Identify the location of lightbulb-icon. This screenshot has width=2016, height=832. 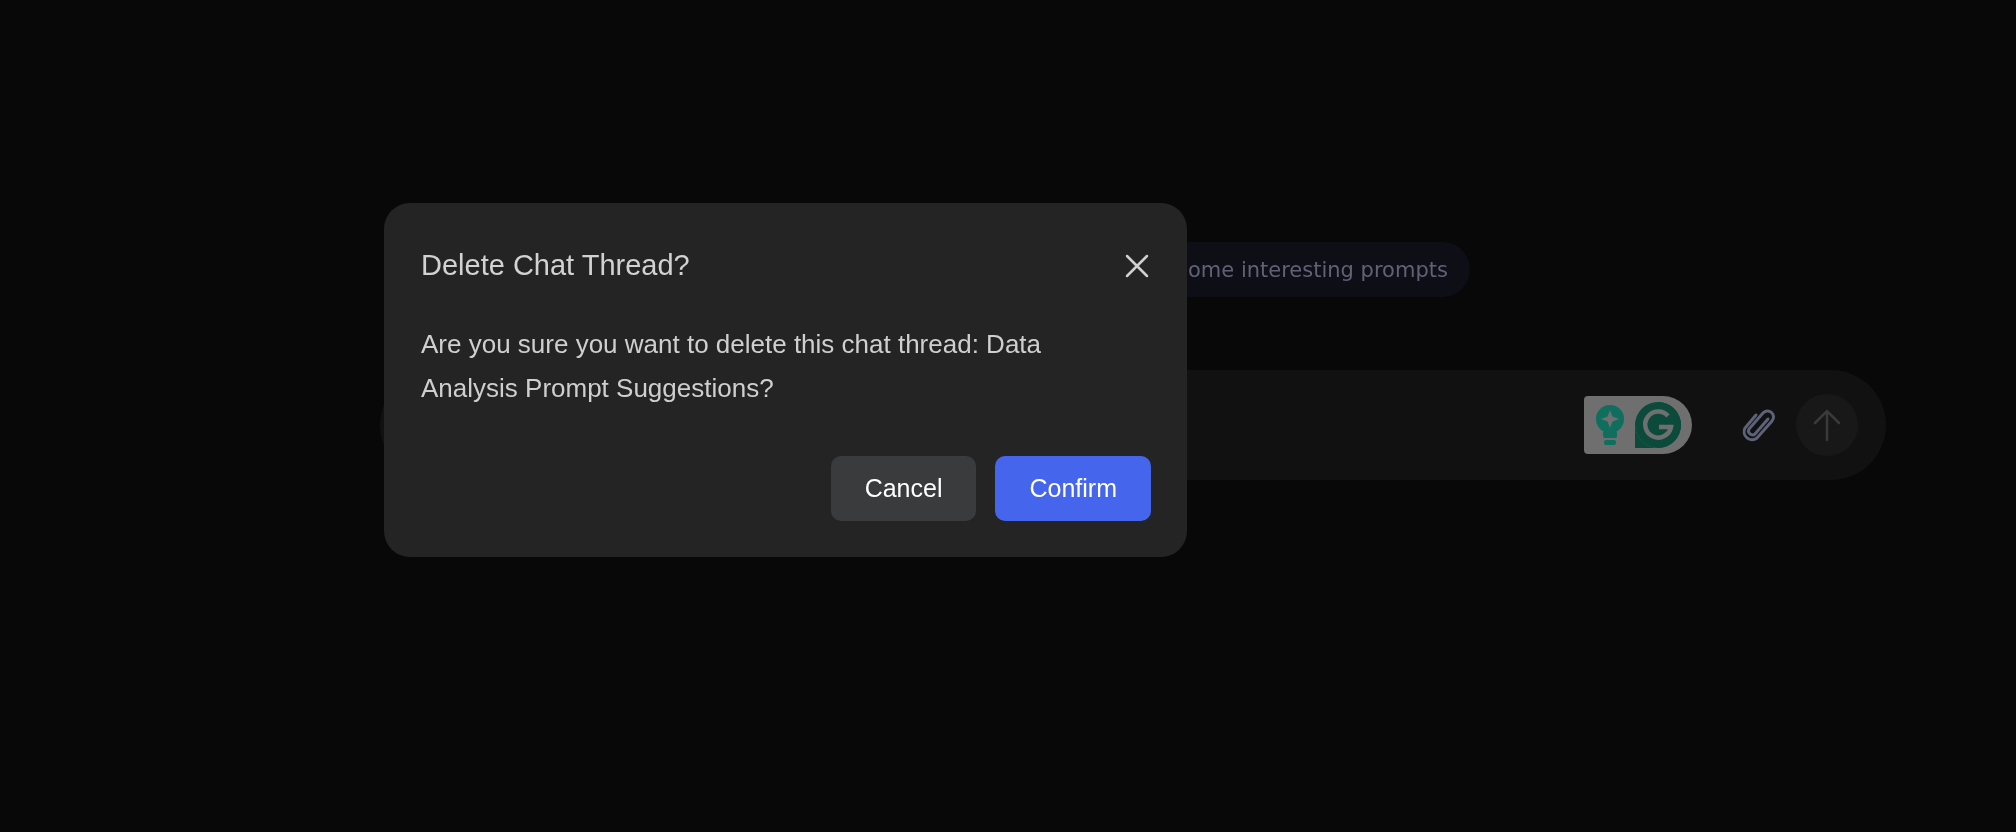
(1610, 425).